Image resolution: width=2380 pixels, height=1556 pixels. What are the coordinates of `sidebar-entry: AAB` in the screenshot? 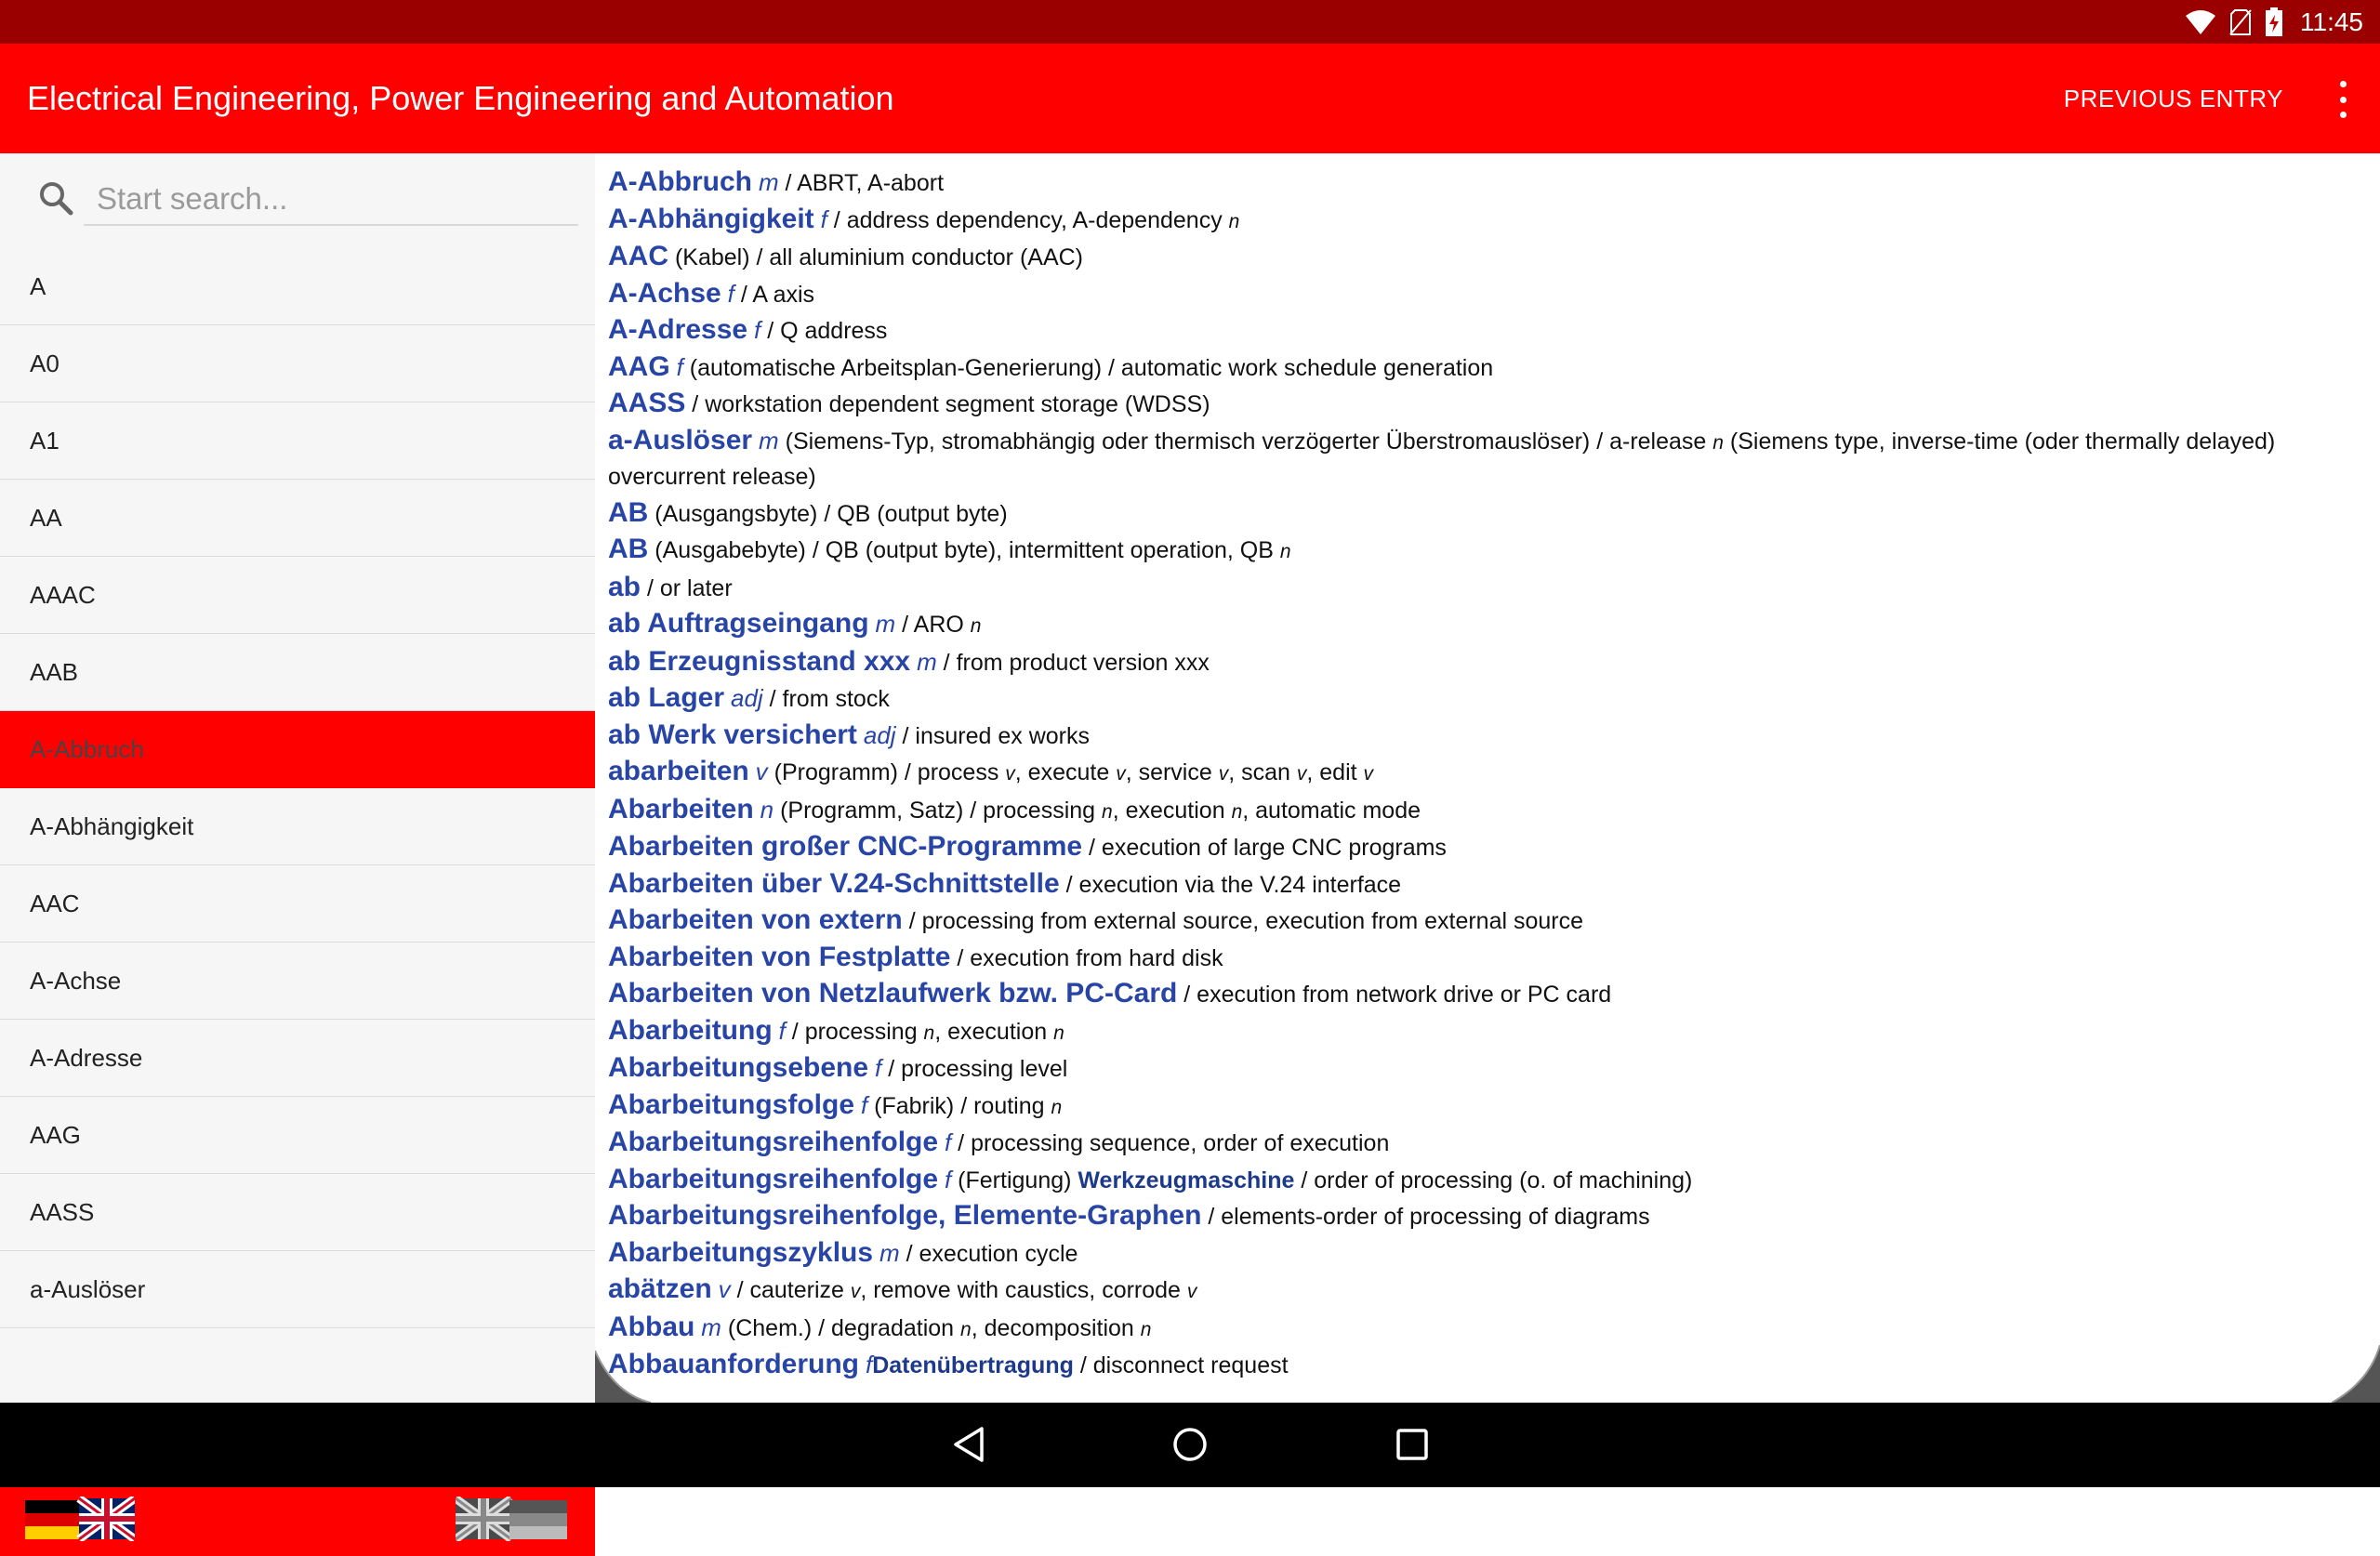 It's located at (297, 672).